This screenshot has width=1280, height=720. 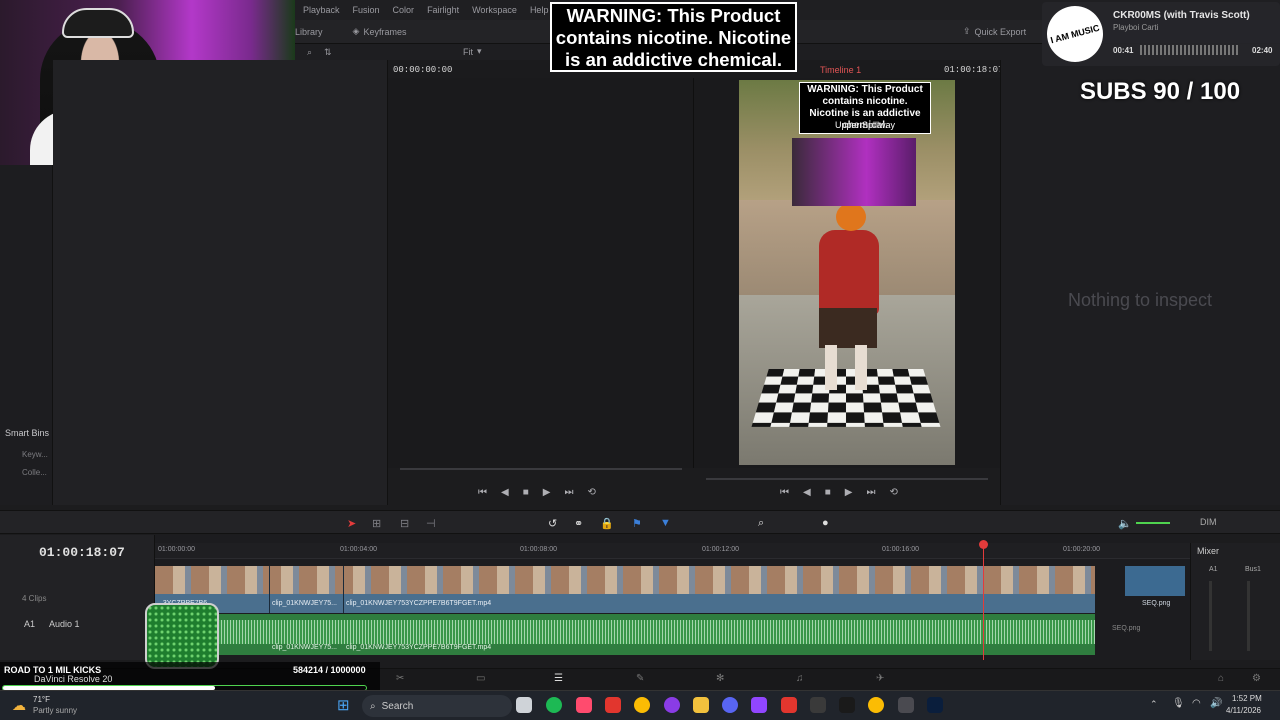 What do you see at coordinates (1181, 15) in the screenshot?
I see `track-title: CKR00MS (with Travis Scott)` at bounding box center [1181, 15].